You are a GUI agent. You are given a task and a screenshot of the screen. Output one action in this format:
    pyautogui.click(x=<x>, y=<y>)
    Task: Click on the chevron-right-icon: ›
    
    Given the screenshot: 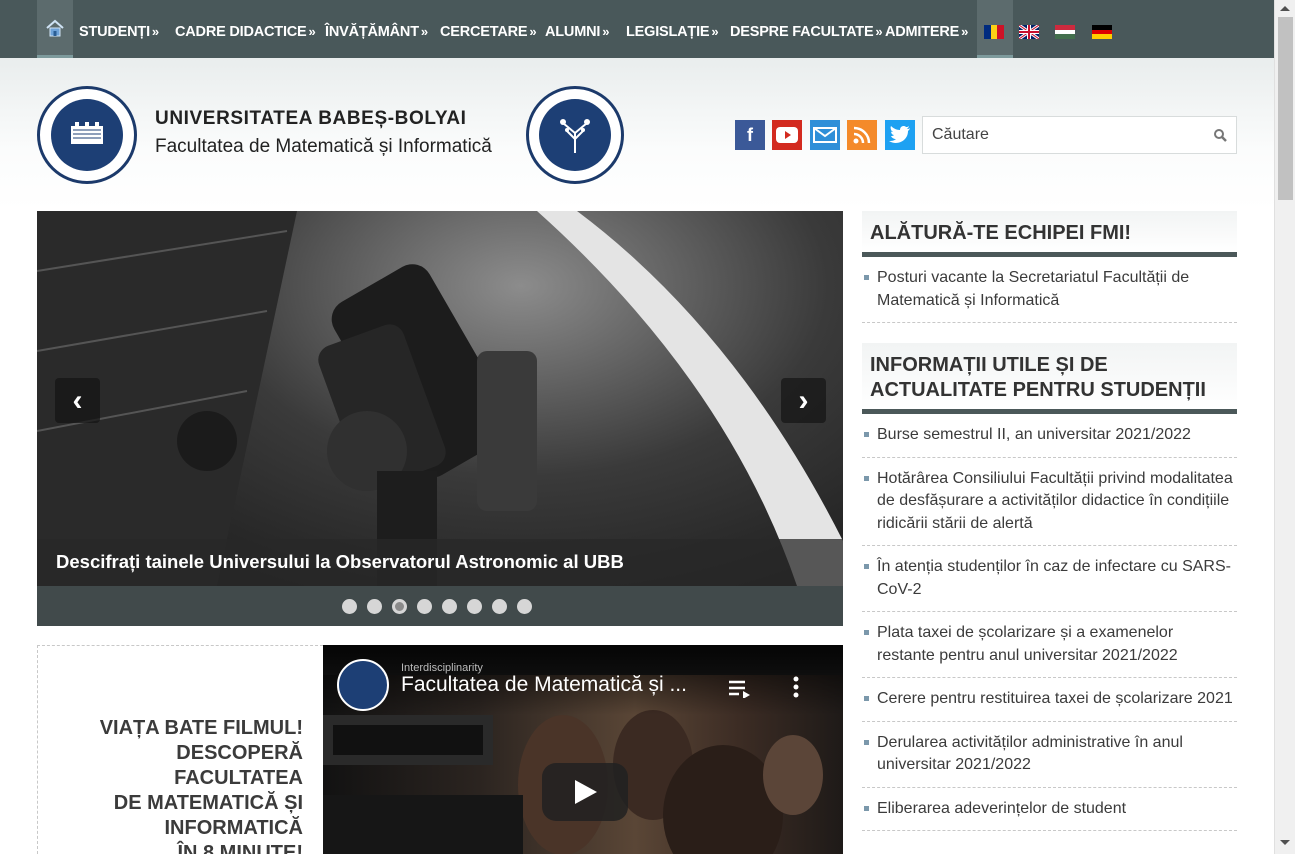 What is the action you would take?
    pyautogui.click(x=803, y=400)
    